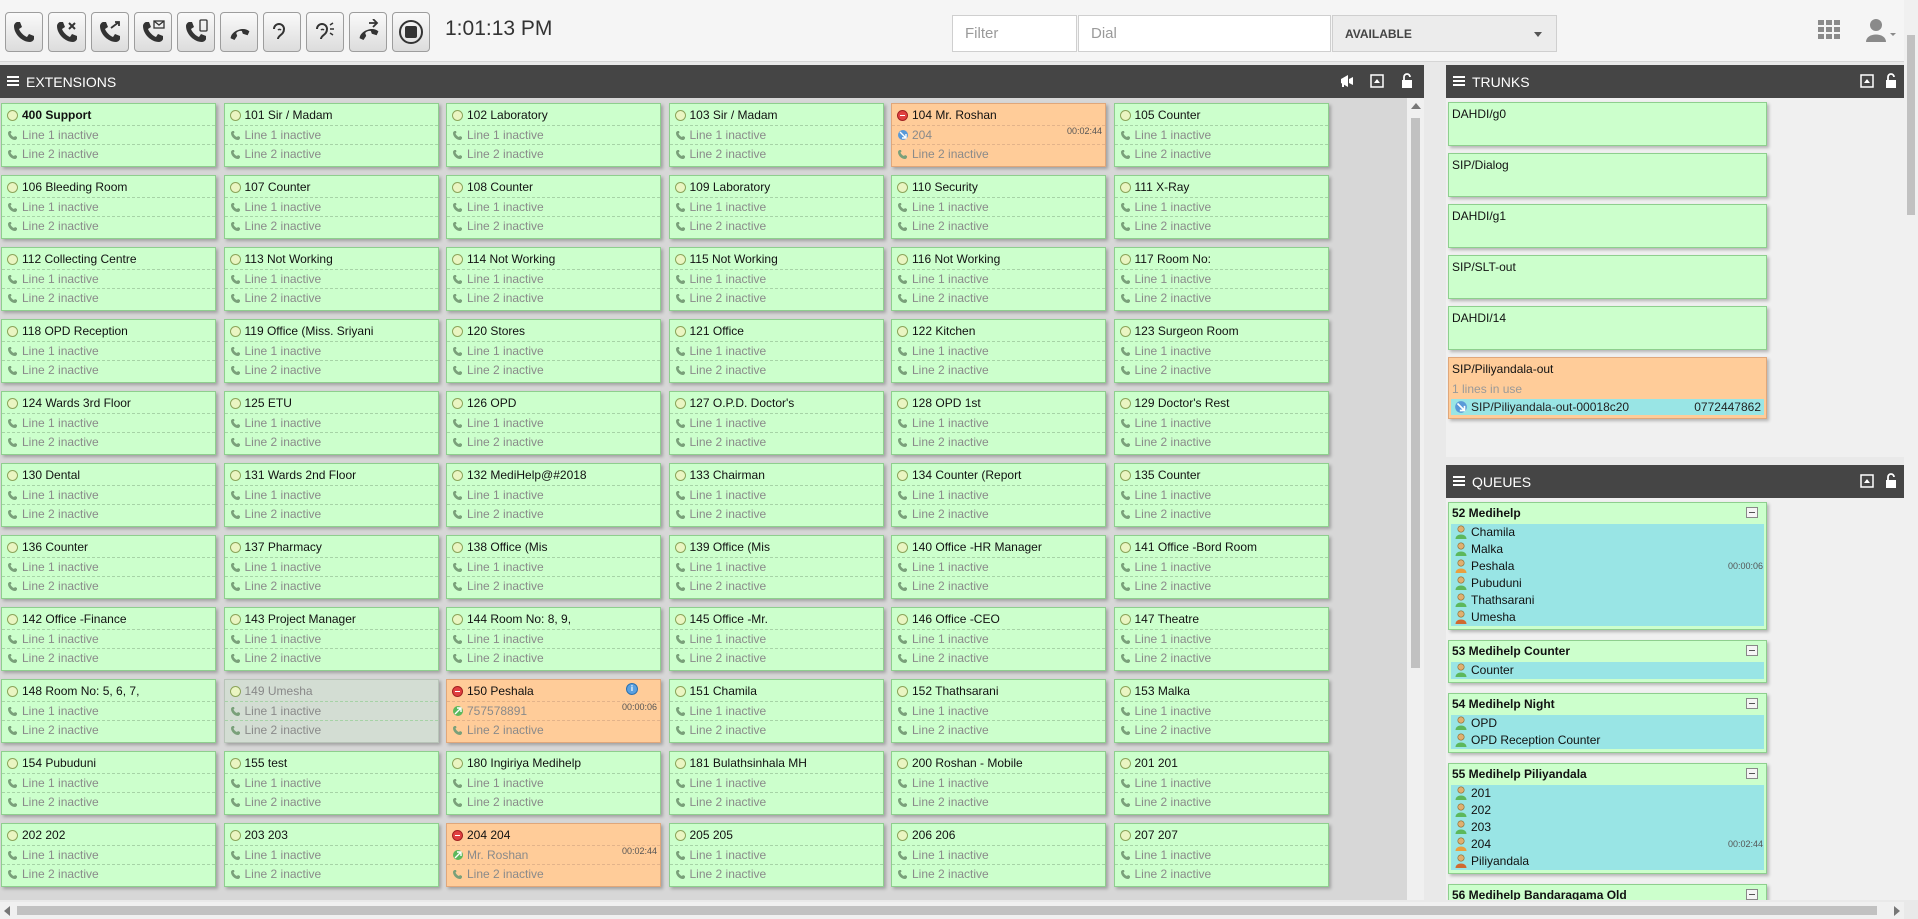  Describe the element at coordinates (1607, 740) in the screenshot. I see `queue-member: OPD Reception Counter` at that location.